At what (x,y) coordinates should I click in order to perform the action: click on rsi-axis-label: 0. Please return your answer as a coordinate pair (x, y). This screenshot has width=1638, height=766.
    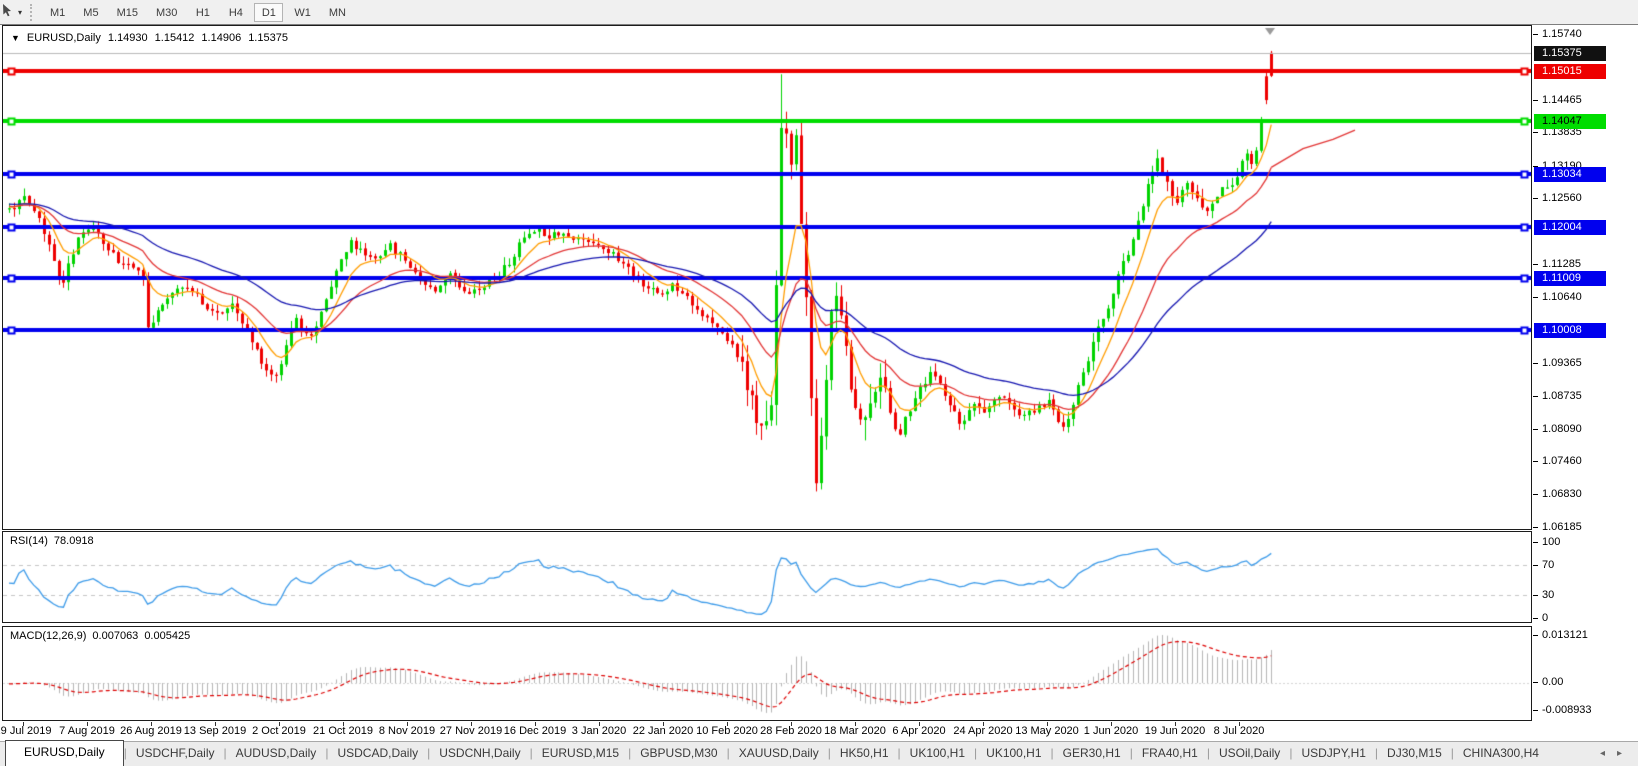
    Looking at the image, I should click on (1545, 618).